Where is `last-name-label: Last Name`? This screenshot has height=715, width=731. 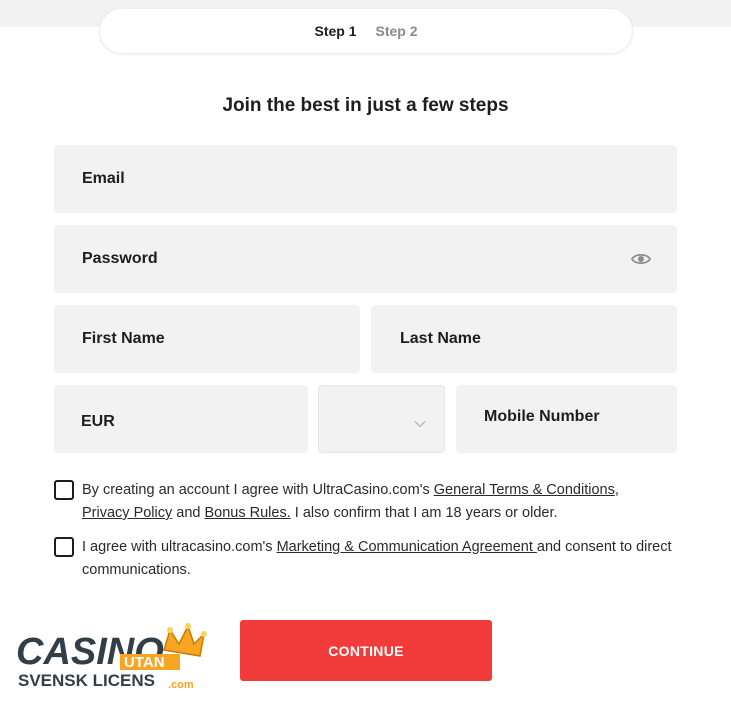 last-name-label: Last Name is located at coordinates (440, 338).